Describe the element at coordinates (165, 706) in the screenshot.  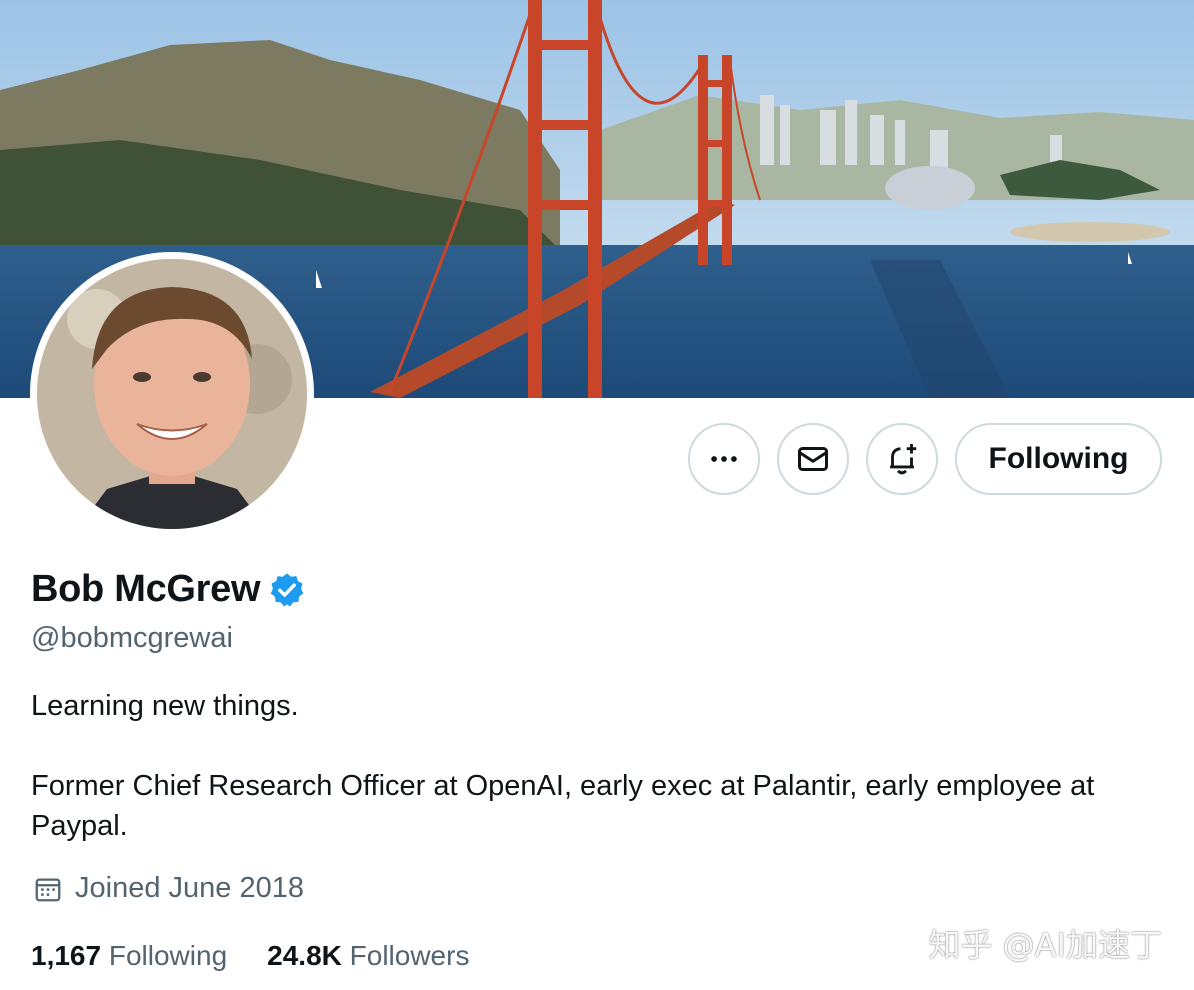
I see `bio-line: Learning new things.` at that location.